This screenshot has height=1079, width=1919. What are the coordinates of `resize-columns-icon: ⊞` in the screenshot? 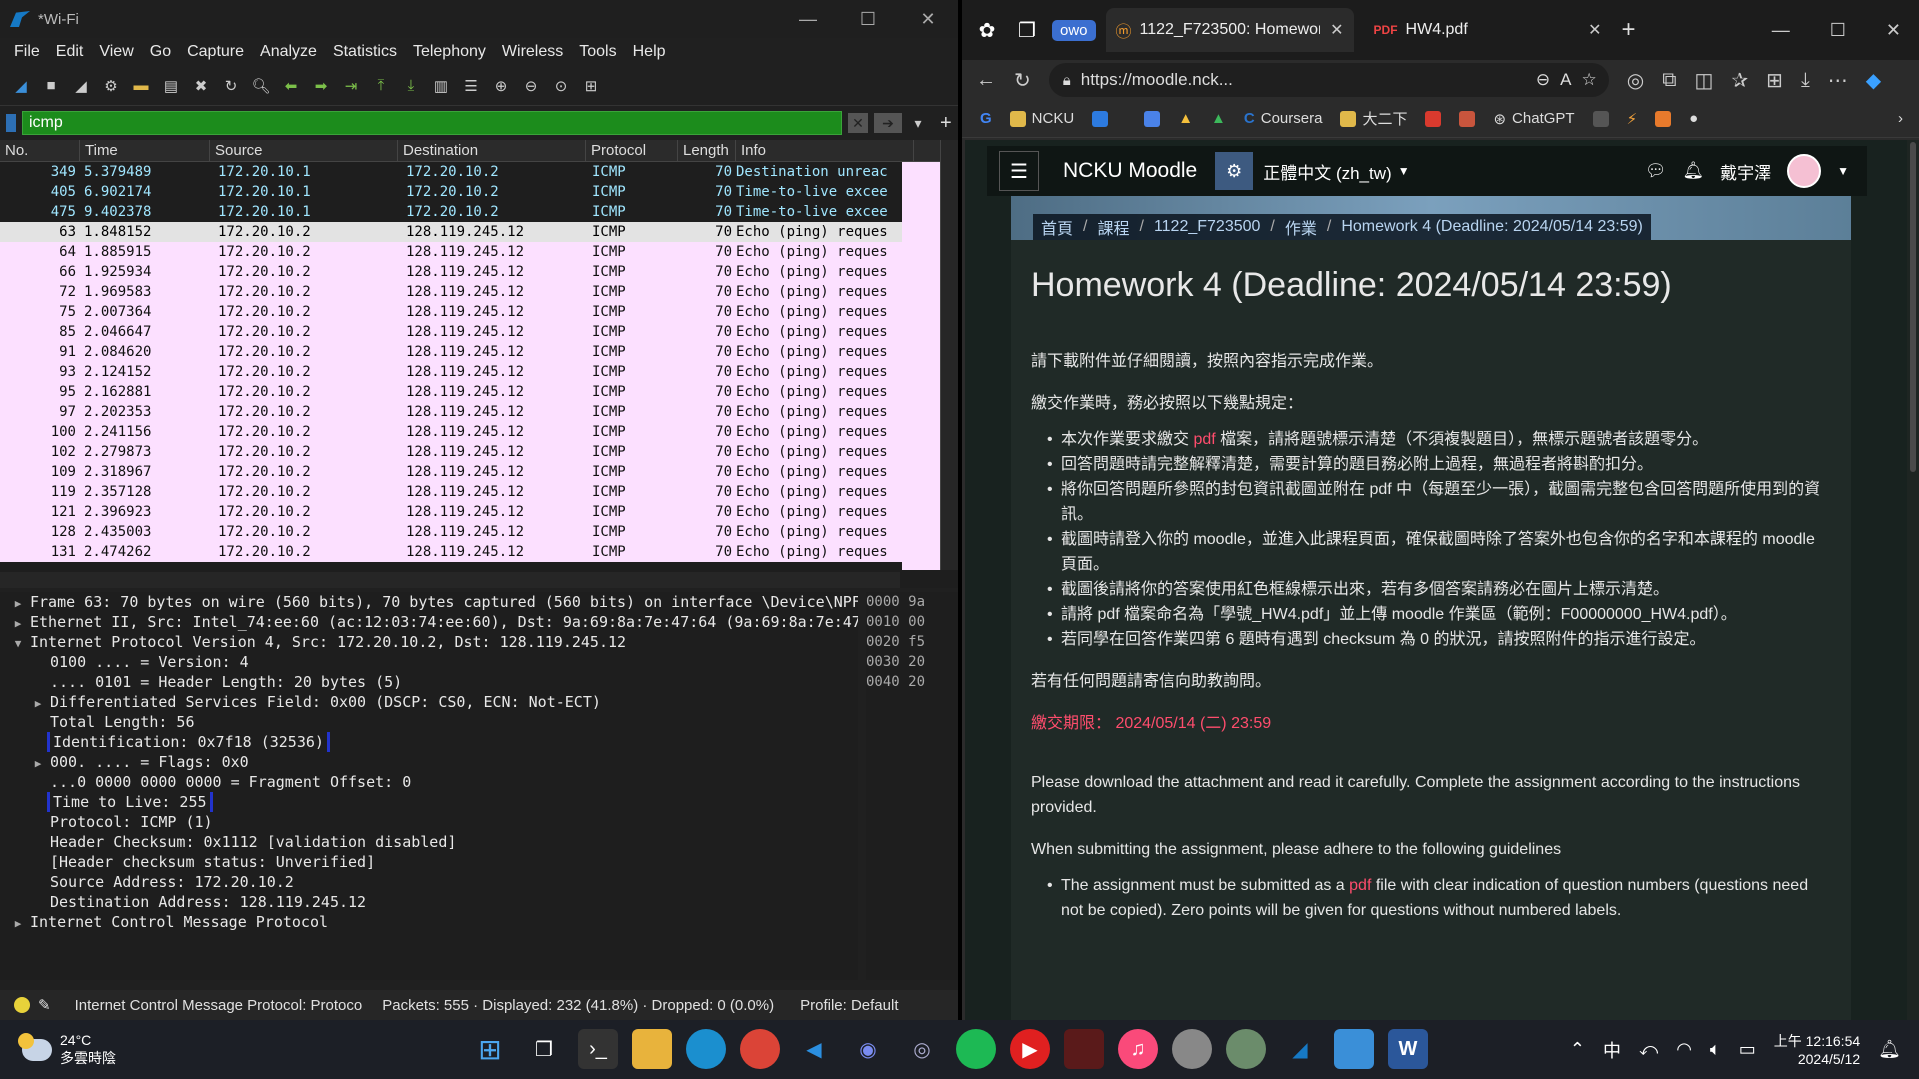 It's located at (591, 86).